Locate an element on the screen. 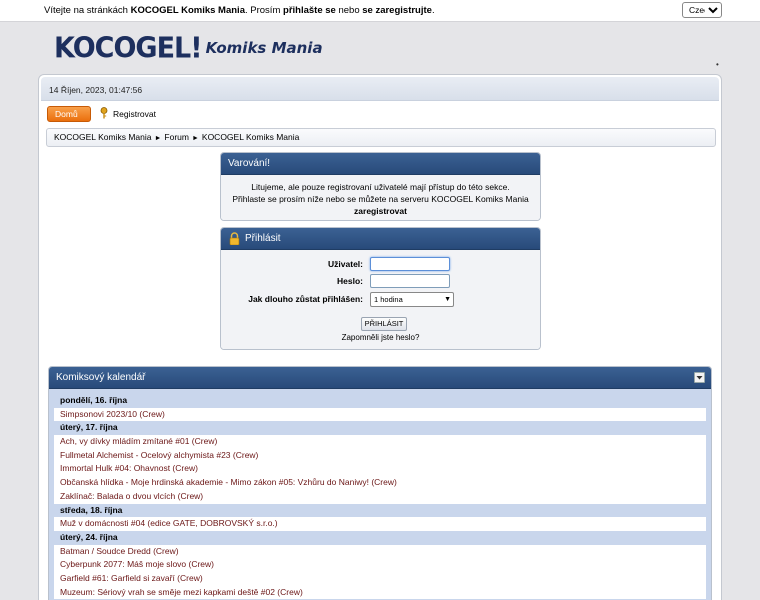 Image resolution: width=760 pixels, height=600 pixels. session-length-value: 1 hodina is located at coordinates (388, 299).